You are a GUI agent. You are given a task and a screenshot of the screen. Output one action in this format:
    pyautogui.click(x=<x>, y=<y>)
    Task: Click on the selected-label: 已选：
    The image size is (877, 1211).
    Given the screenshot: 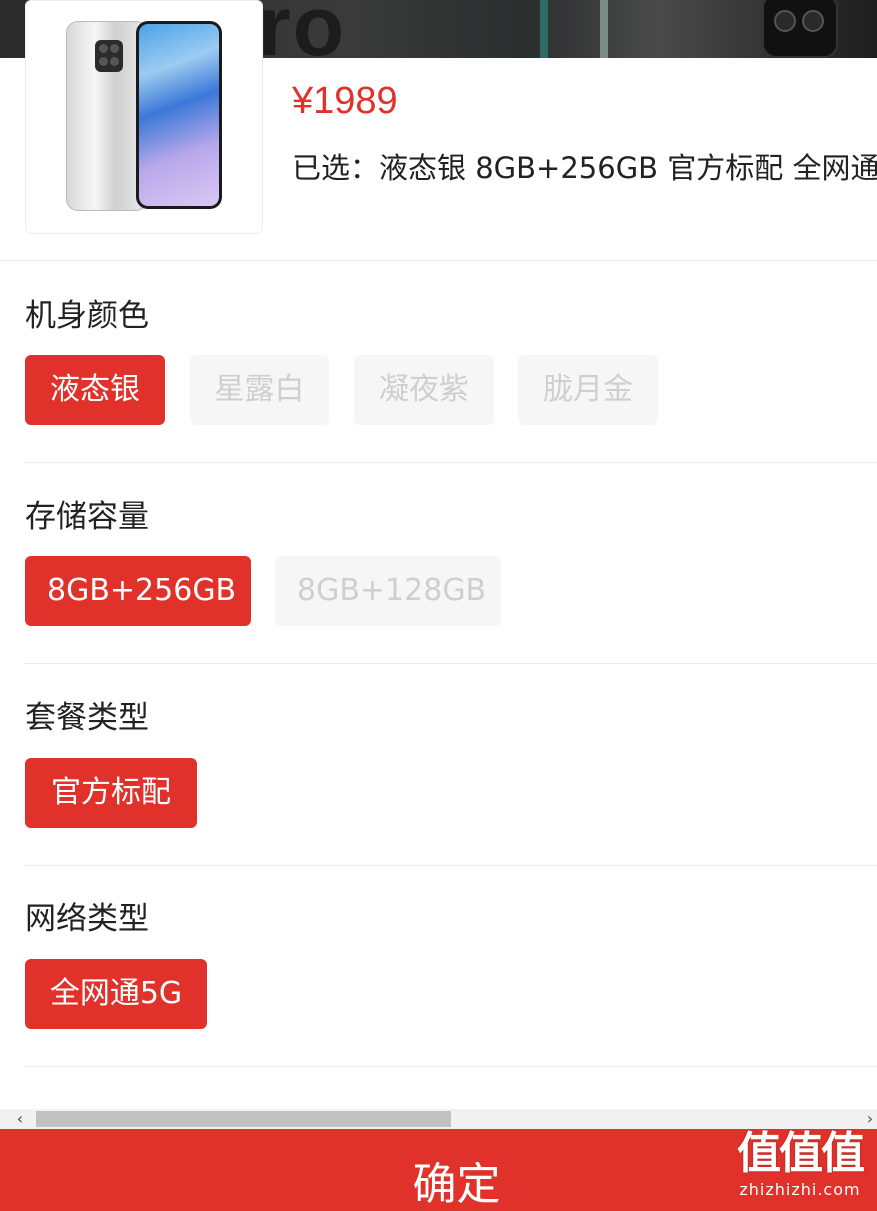 What is the action you would take?
    pyautogui.click(x=336, y=168)
    